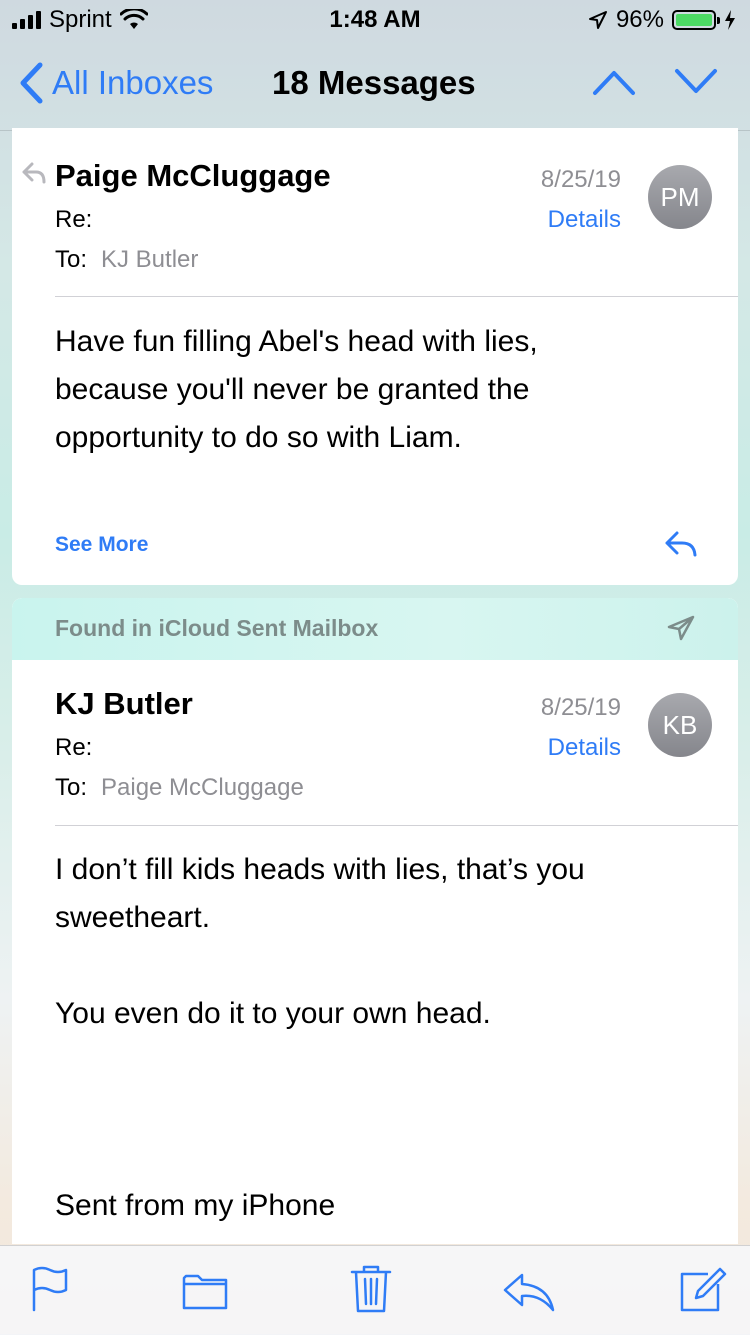 Image resolution: width=750 pixels, height=1335 pixels. Describe the element at coordinates (730, 20) in the screenshot. I see `charging-icon` at that location.